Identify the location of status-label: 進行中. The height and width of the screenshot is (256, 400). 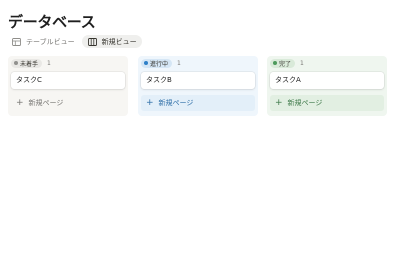
(159, 64).